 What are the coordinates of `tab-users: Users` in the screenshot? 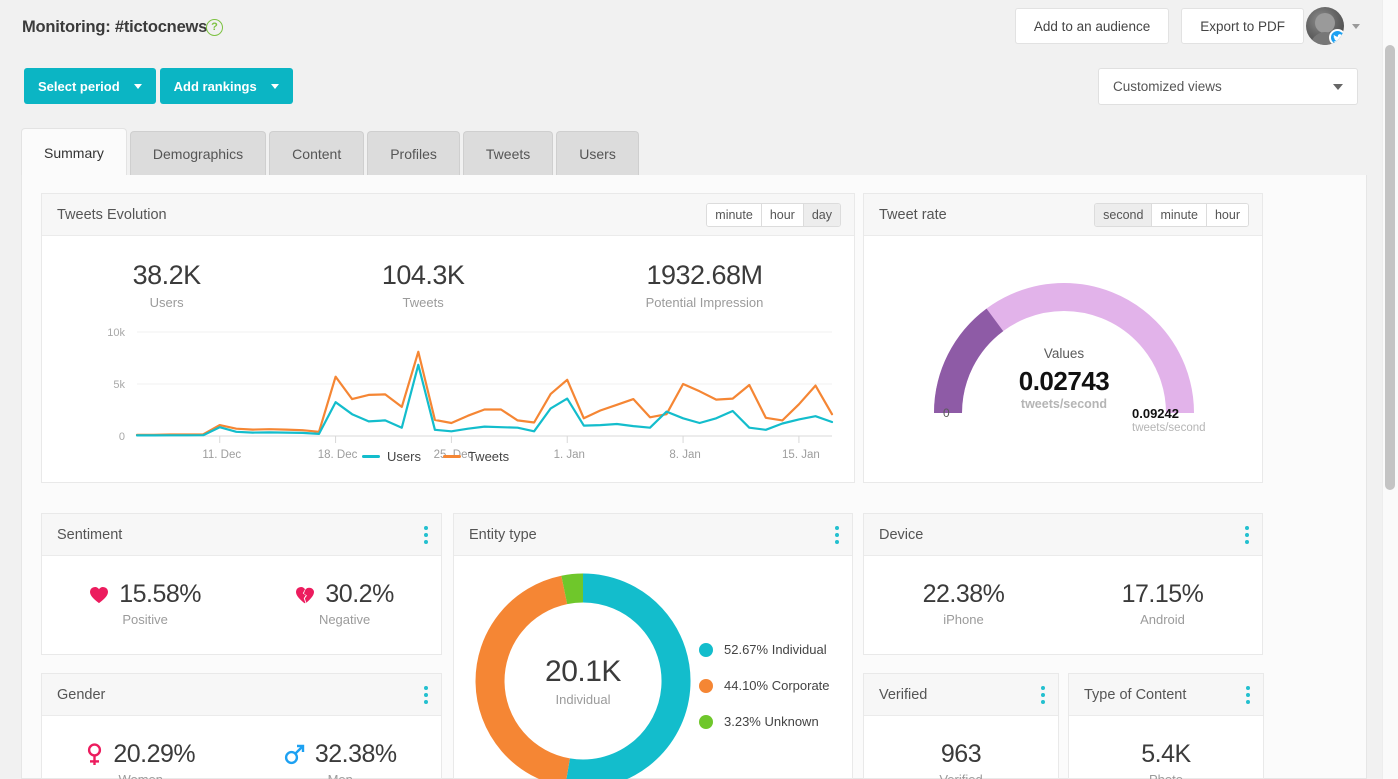 It's located at (597, 153).